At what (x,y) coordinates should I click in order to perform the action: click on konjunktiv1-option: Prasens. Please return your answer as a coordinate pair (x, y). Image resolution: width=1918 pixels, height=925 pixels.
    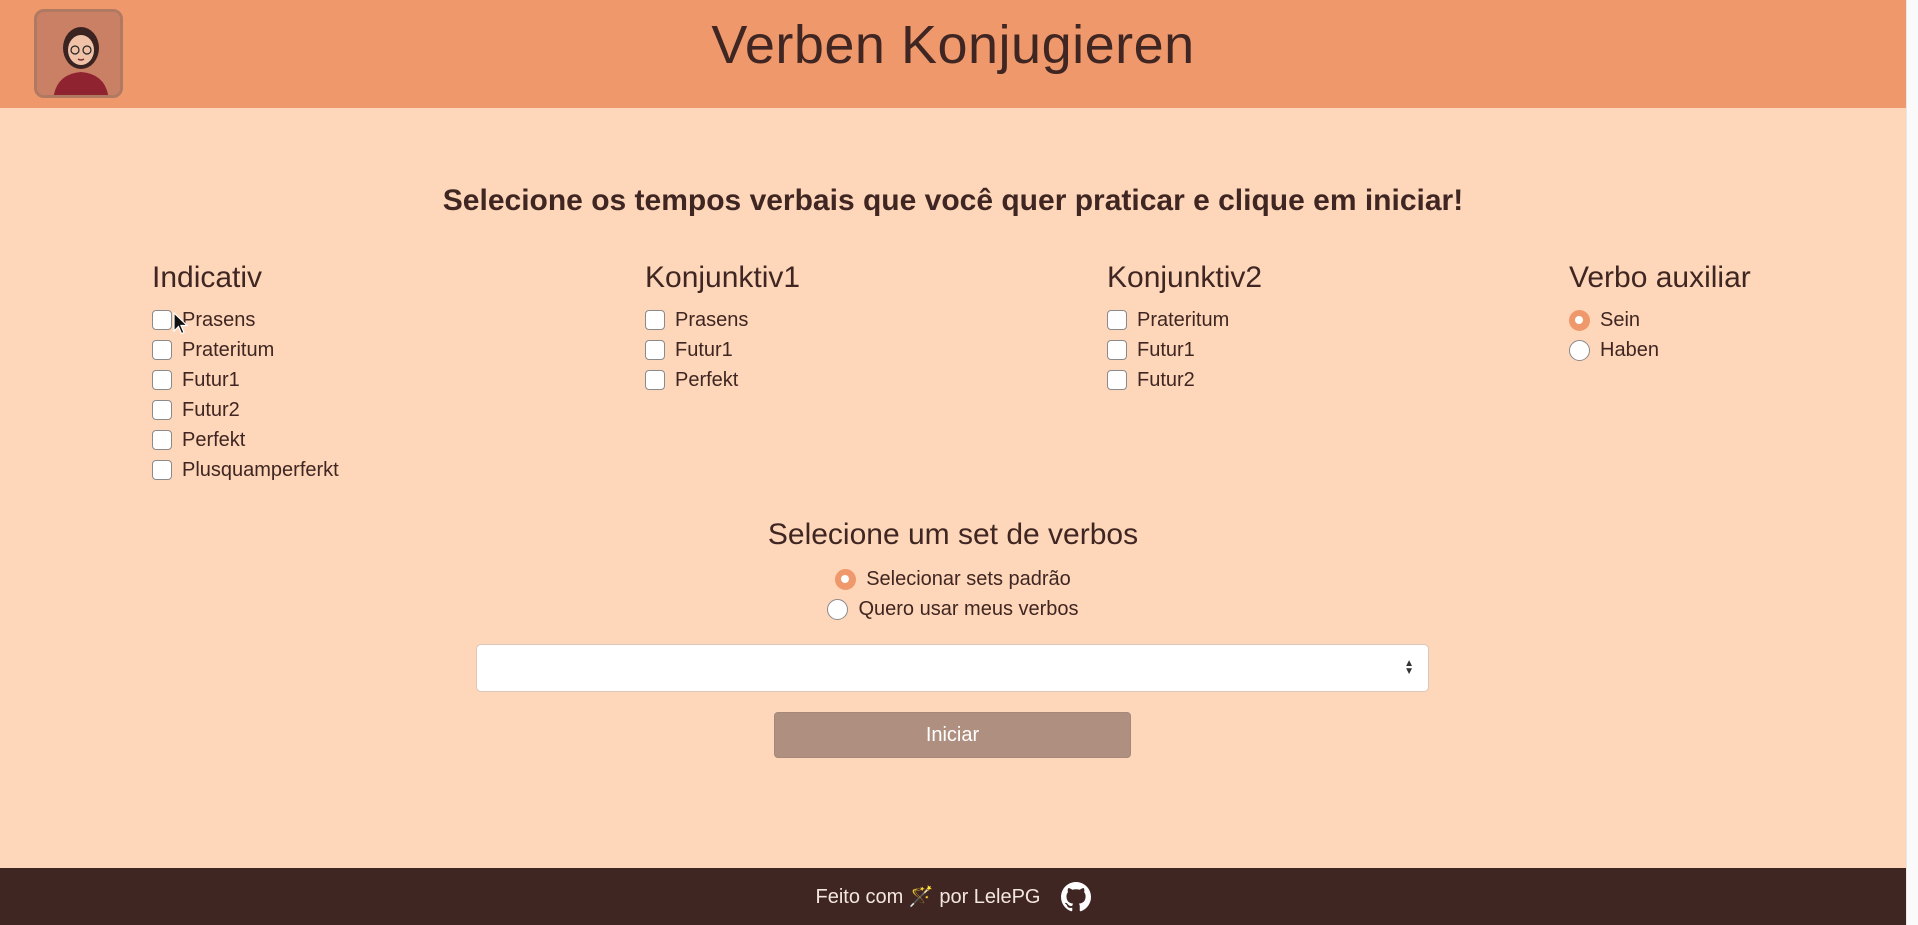
    Looking at the image, I should click on (722, 320).